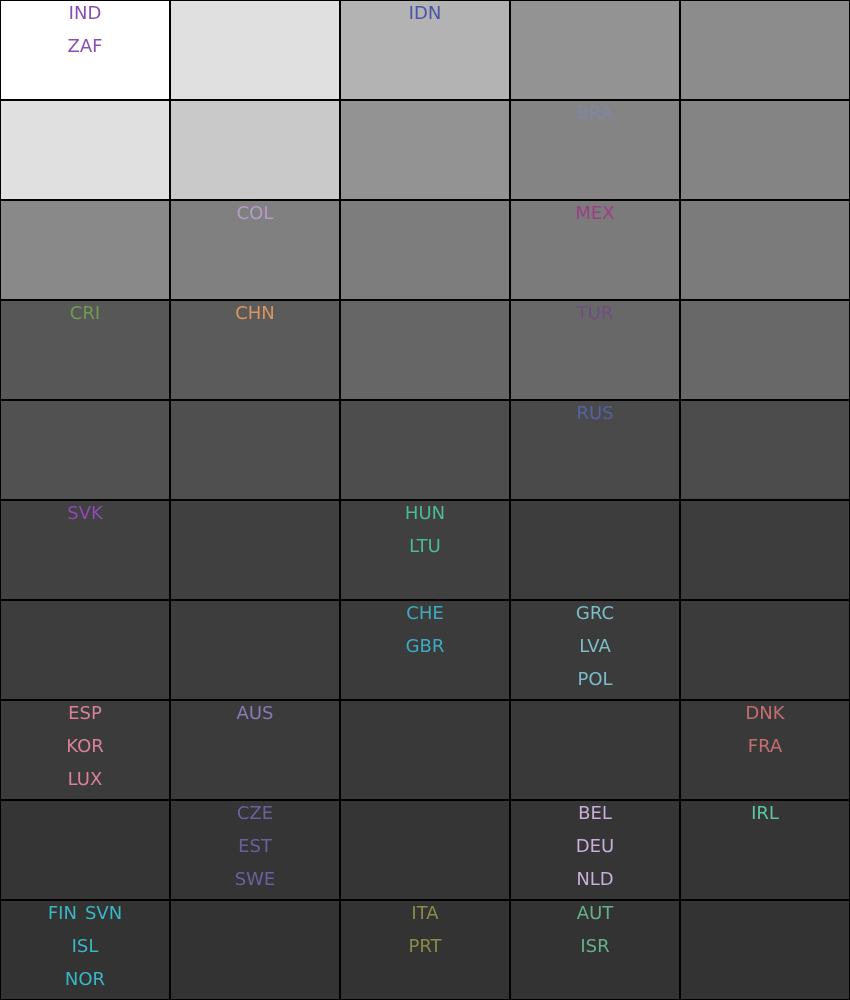 The height and width of the screenshot is (1000, 850). I want to click on heatmap-cell: HUN LTU, so click(425, 550).